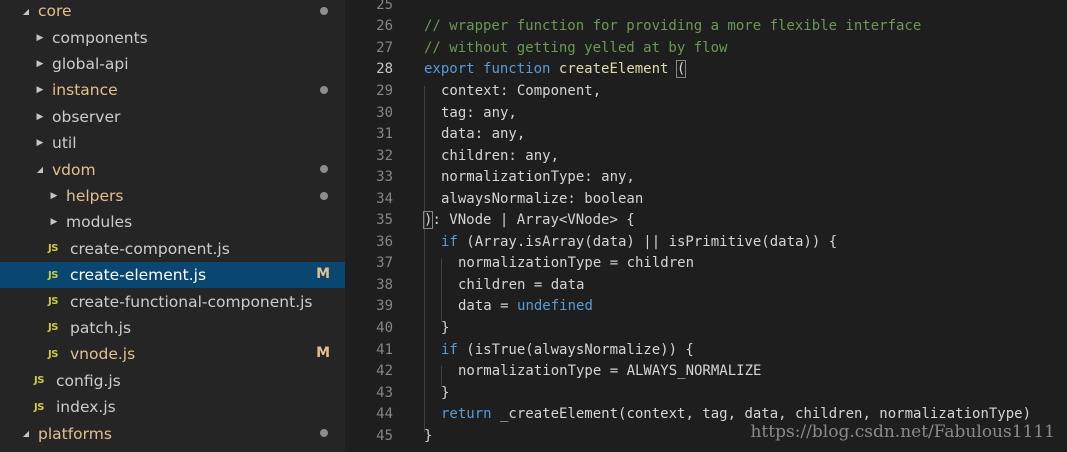 The width and height of the screenshot is (1067, 452). Describe the element at coordinates (555, 69) in the screenshot. I see `code-text: export function createElement (` at that location.